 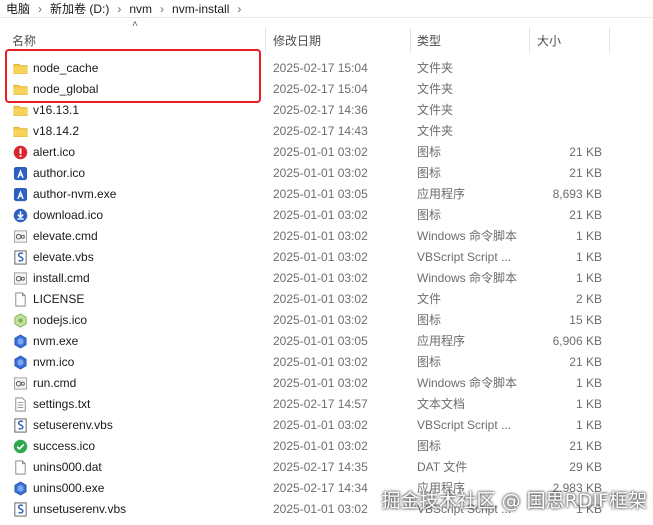 I want to click on file-name: nodejs.ico, so click(x=60, y=320).